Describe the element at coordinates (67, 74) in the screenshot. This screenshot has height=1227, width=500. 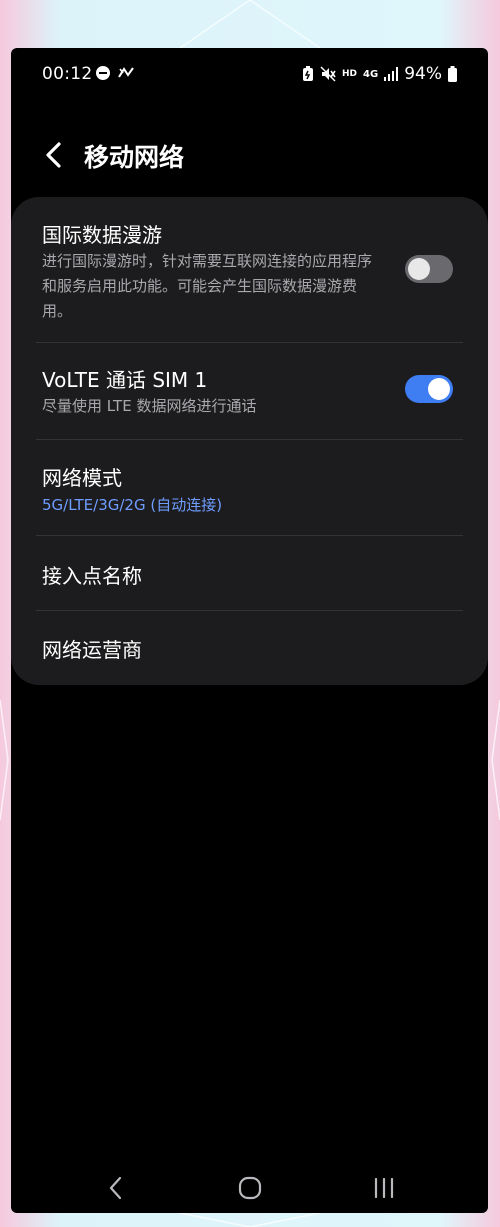
I see `status-time: 00:12` at that location.